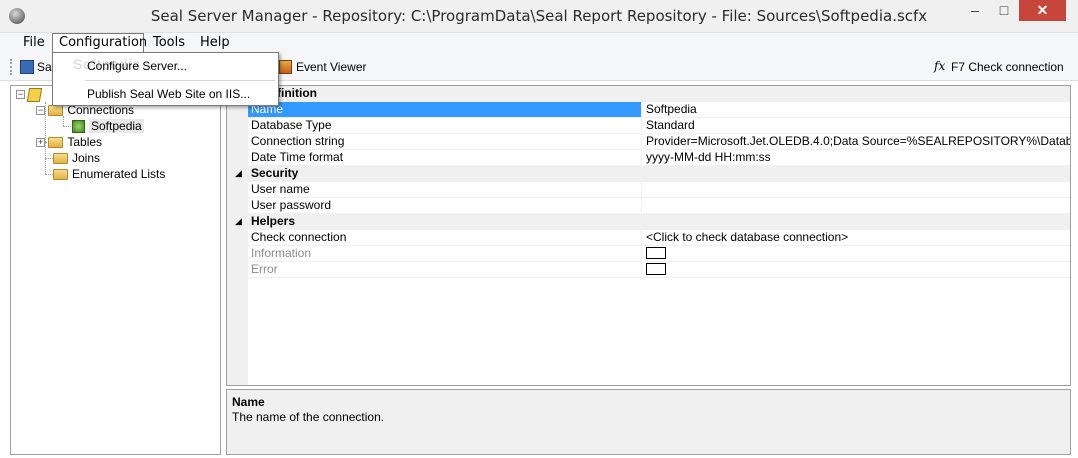 The width and height of the screenshot is (1078, 458). Describe the element at coordinates (445, 126) in the screenshot. I see `property-name: Database Type` at that location.